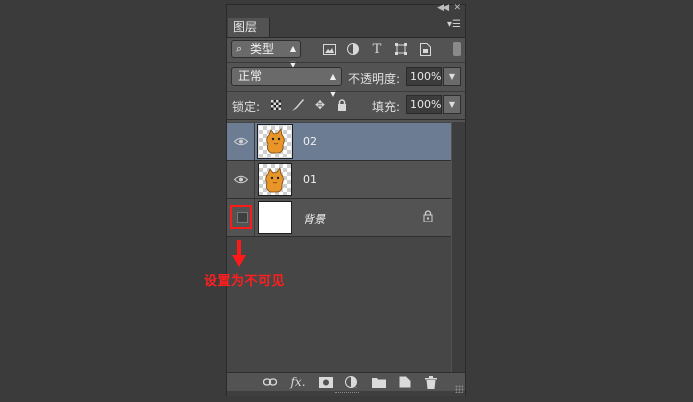 Image resolution: width=693 pixels, height=402 pixels. I want to click on smart-object-filter-icon, so click(425, 49).